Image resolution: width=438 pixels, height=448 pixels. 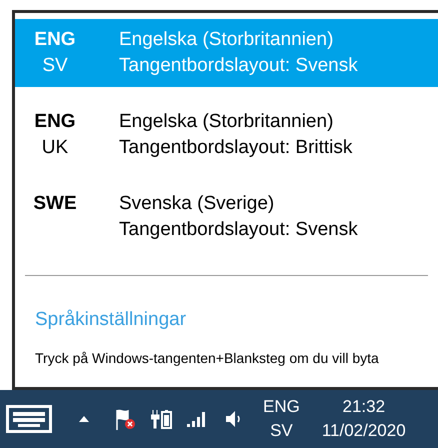 What do you see at coordinates (84, 419) in the screenshot?
I see `chevron-up-icon` at bounding box center [84, 419].